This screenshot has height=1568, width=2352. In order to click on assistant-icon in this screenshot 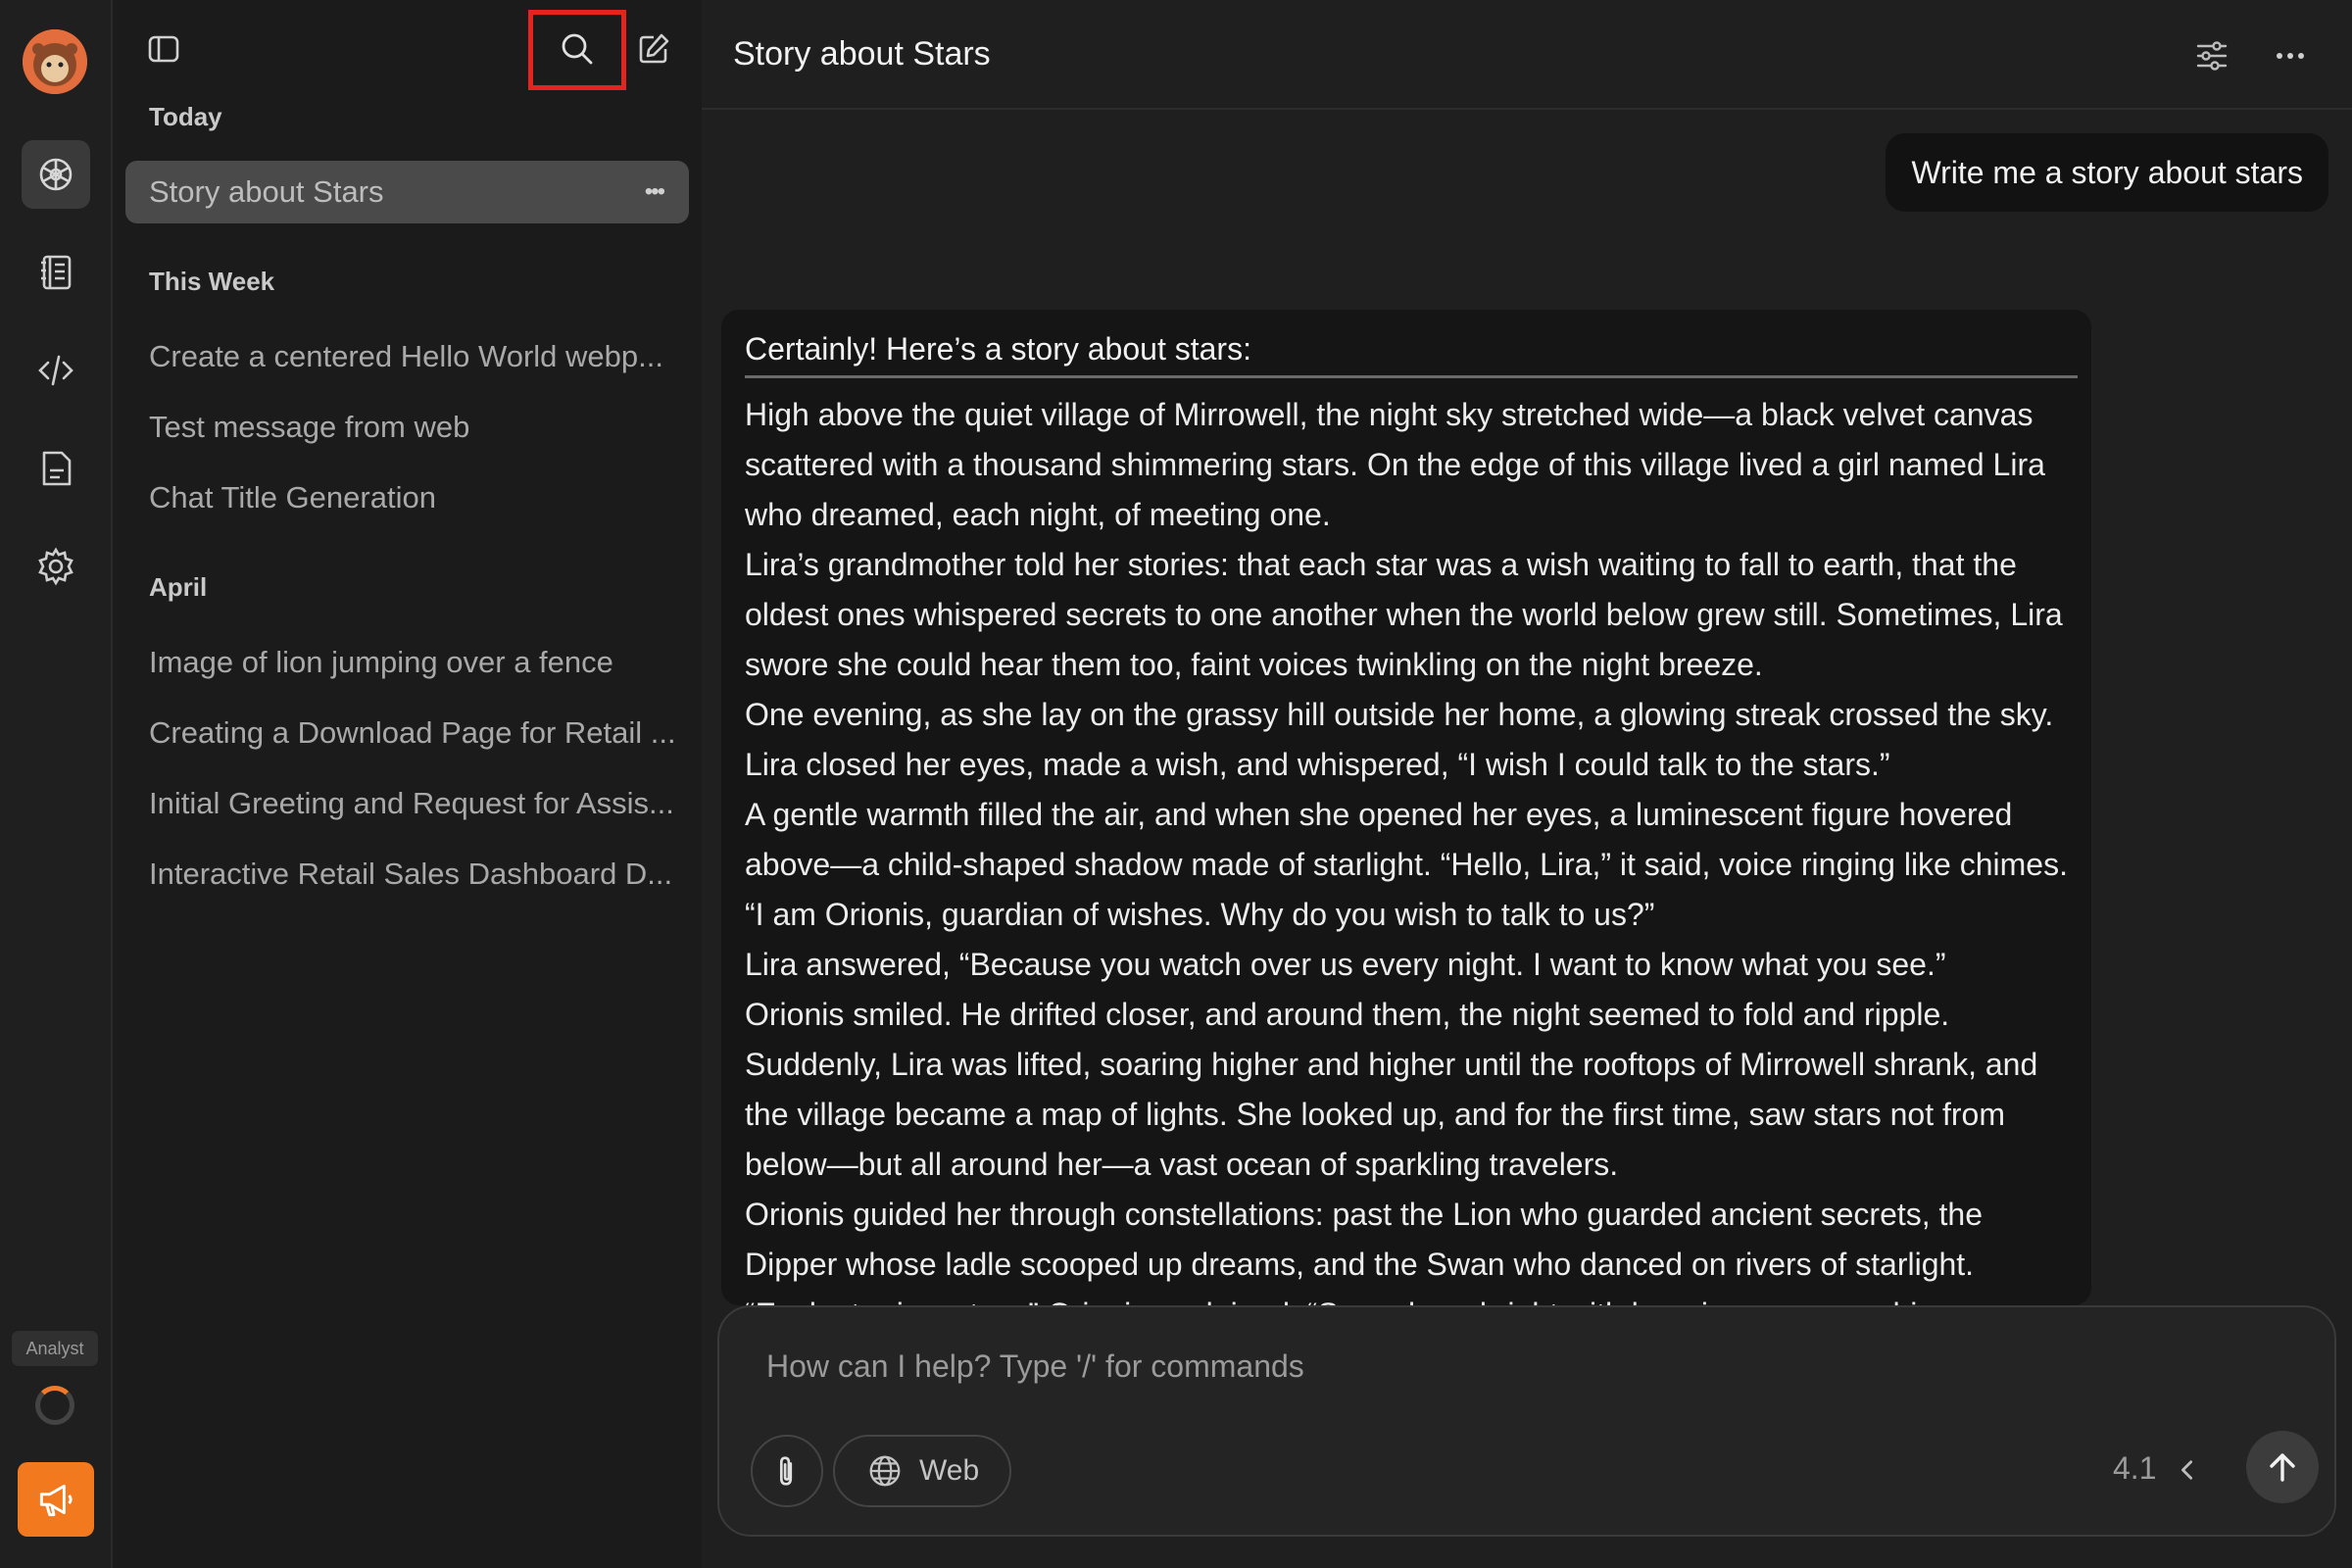, I will do `click(56, 174)`.